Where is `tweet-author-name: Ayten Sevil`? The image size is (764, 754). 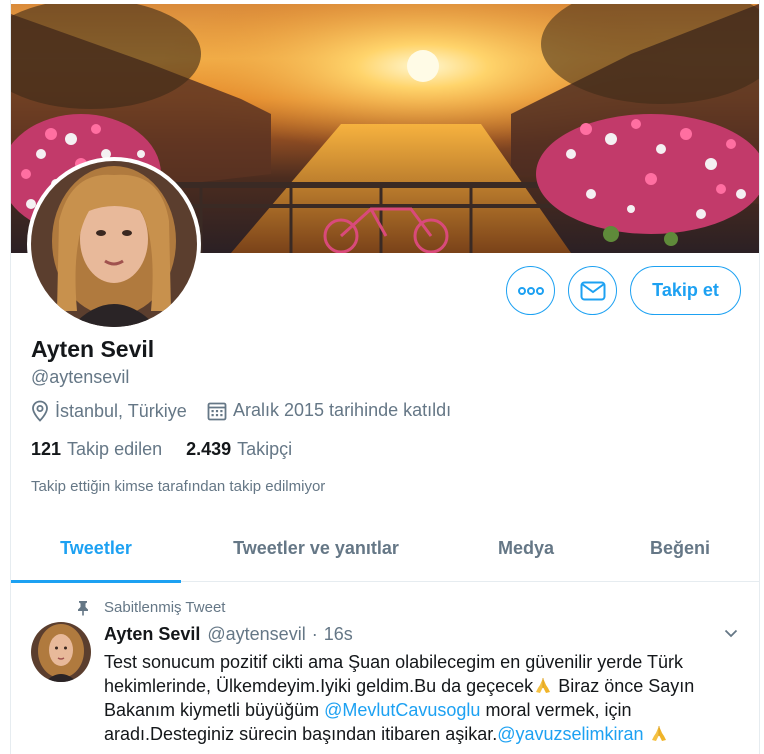 tweet-author-name: Ayten Sevil is located at coordinates (152, 634).